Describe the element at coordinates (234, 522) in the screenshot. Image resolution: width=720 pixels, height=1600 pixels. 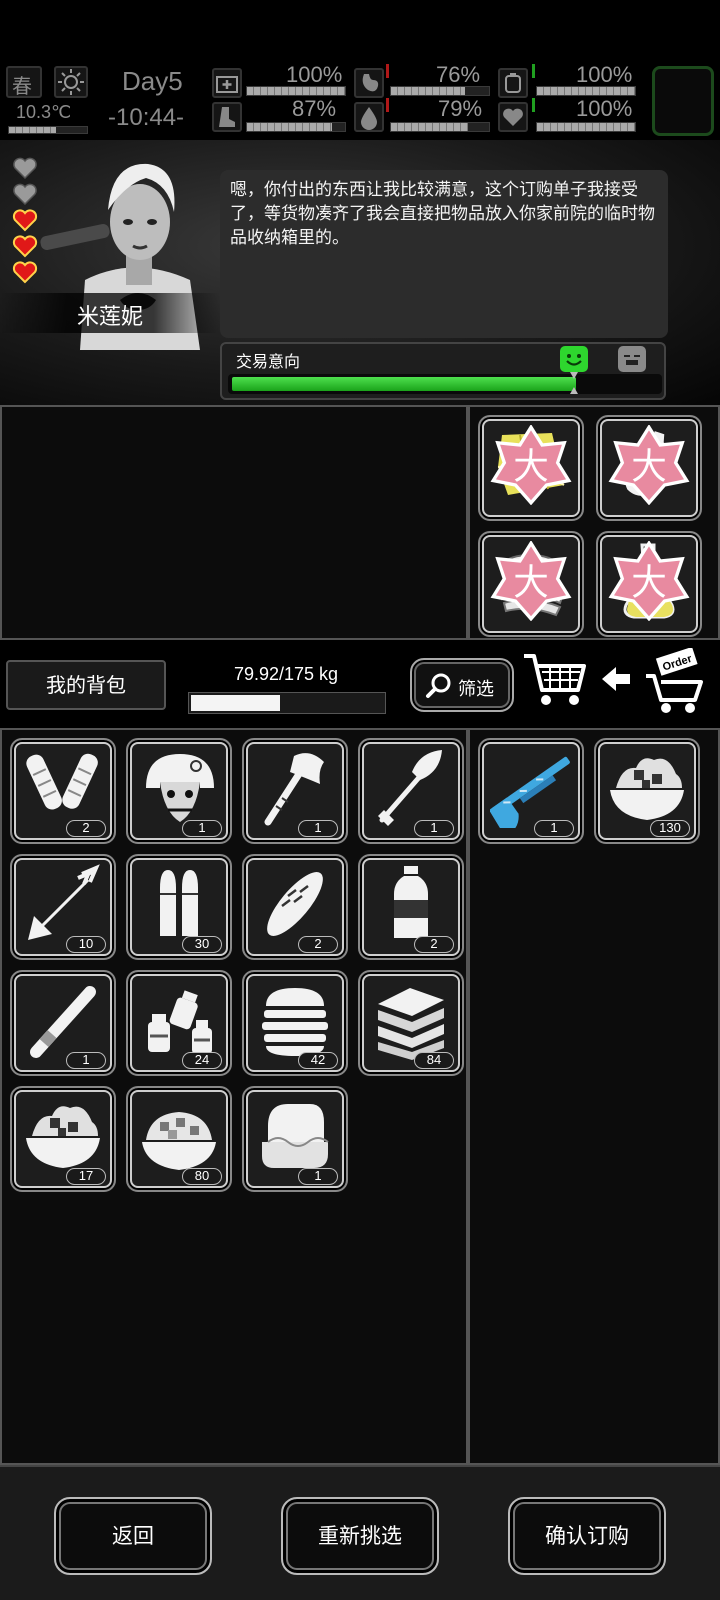
I see `npc-offer-left-area` at that location.